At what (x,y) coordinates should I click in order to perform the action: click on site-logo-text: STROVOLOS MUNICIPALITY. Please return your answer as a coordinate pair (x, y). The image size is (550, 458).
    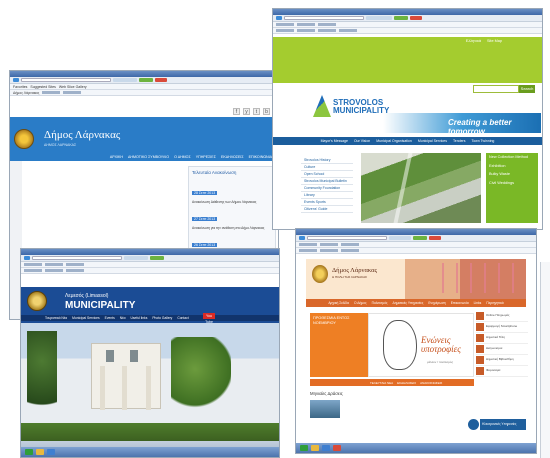
    Looking at the image, I should click on (361, 107).